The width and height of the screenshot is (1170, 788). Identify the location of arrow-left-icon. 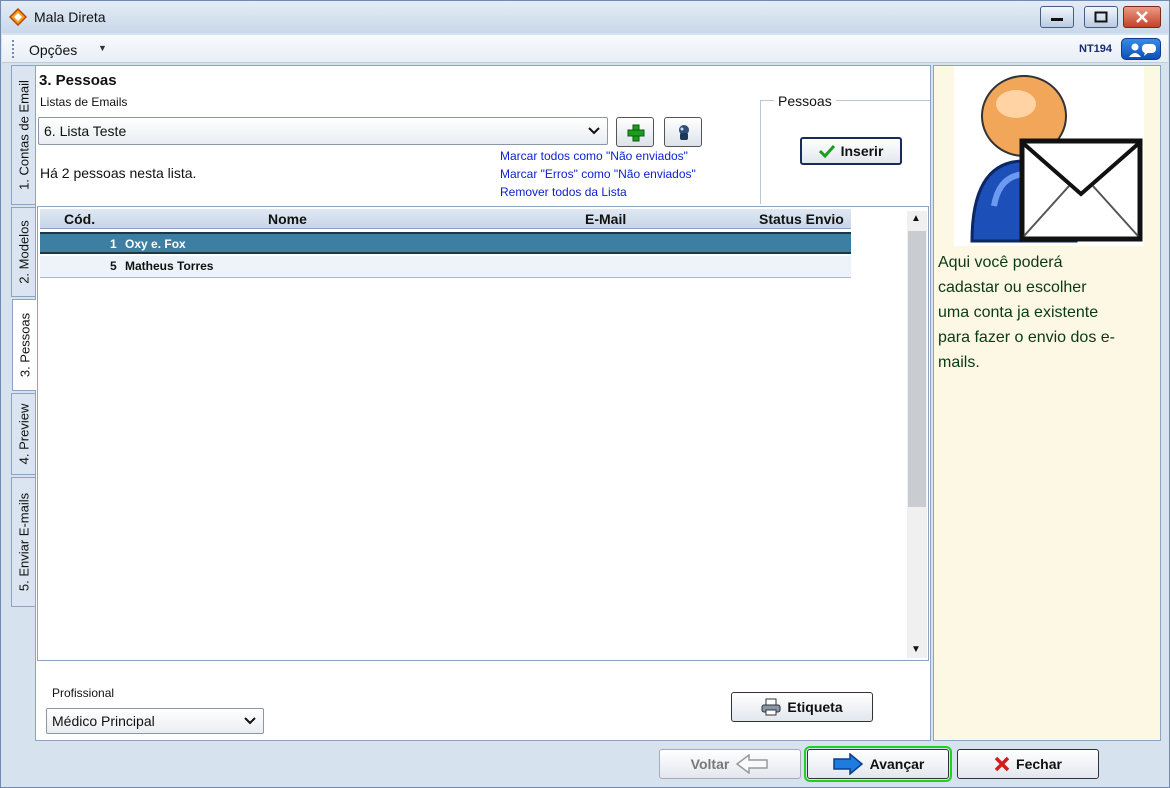
(752, 764).